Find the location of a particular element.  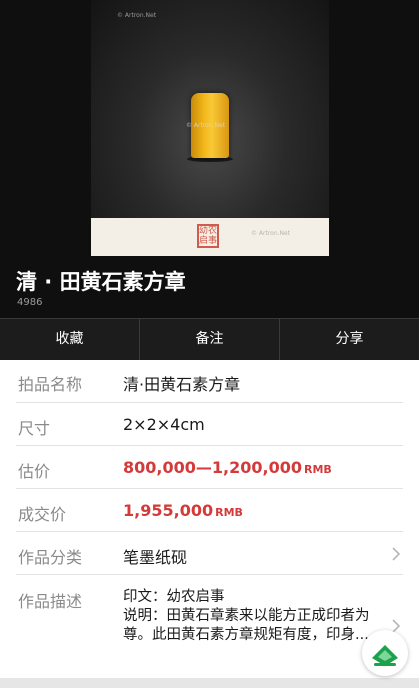

estimate-value-wrap: 800,000—1,200,000 RMB is located at coordinates (227, 467).